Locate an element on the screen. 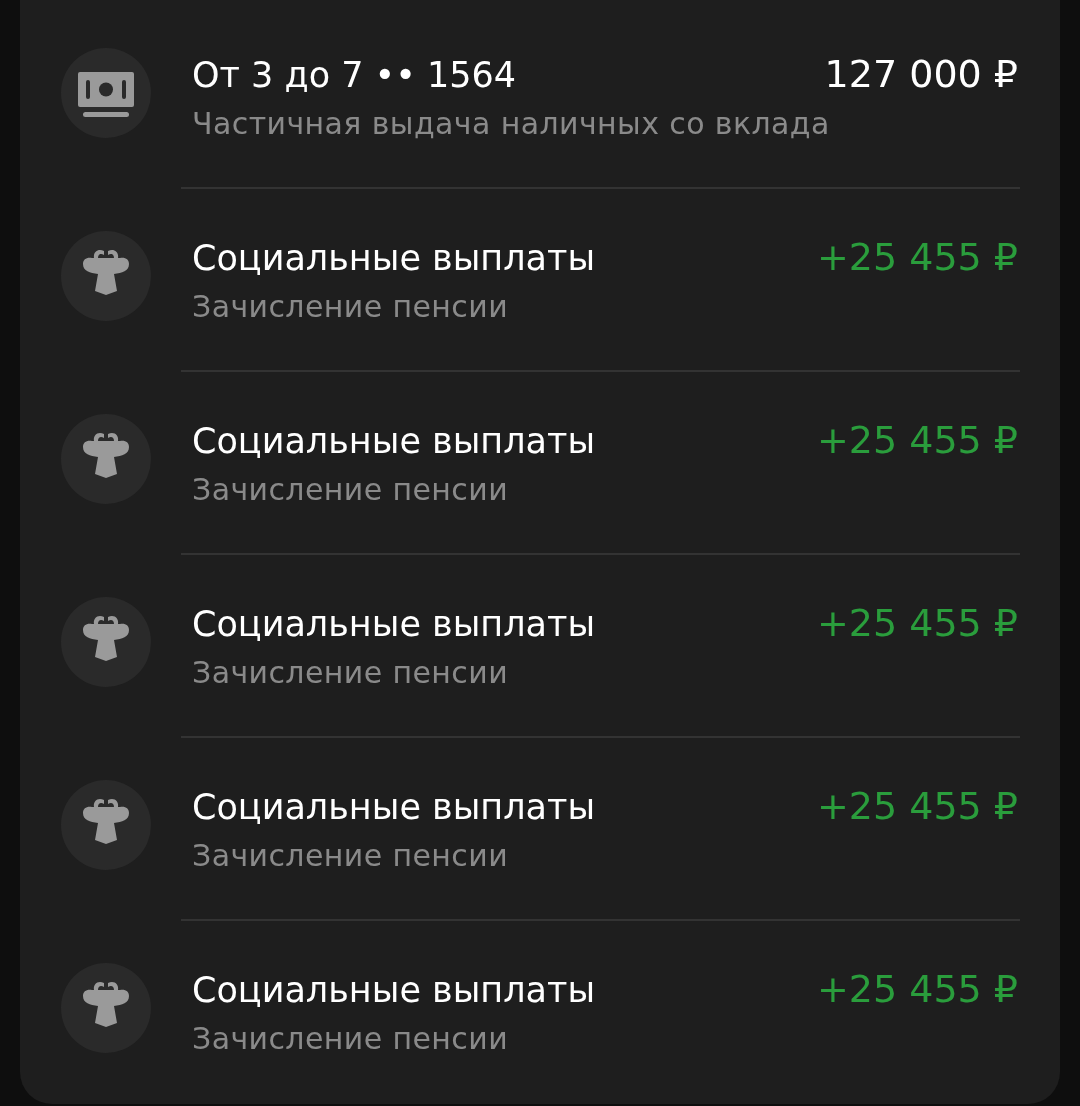 The height and width of the screenshot is (1106, 1080). transaction-title: От 3 до 7 •• 1564 is located at coordinates (354, 75).